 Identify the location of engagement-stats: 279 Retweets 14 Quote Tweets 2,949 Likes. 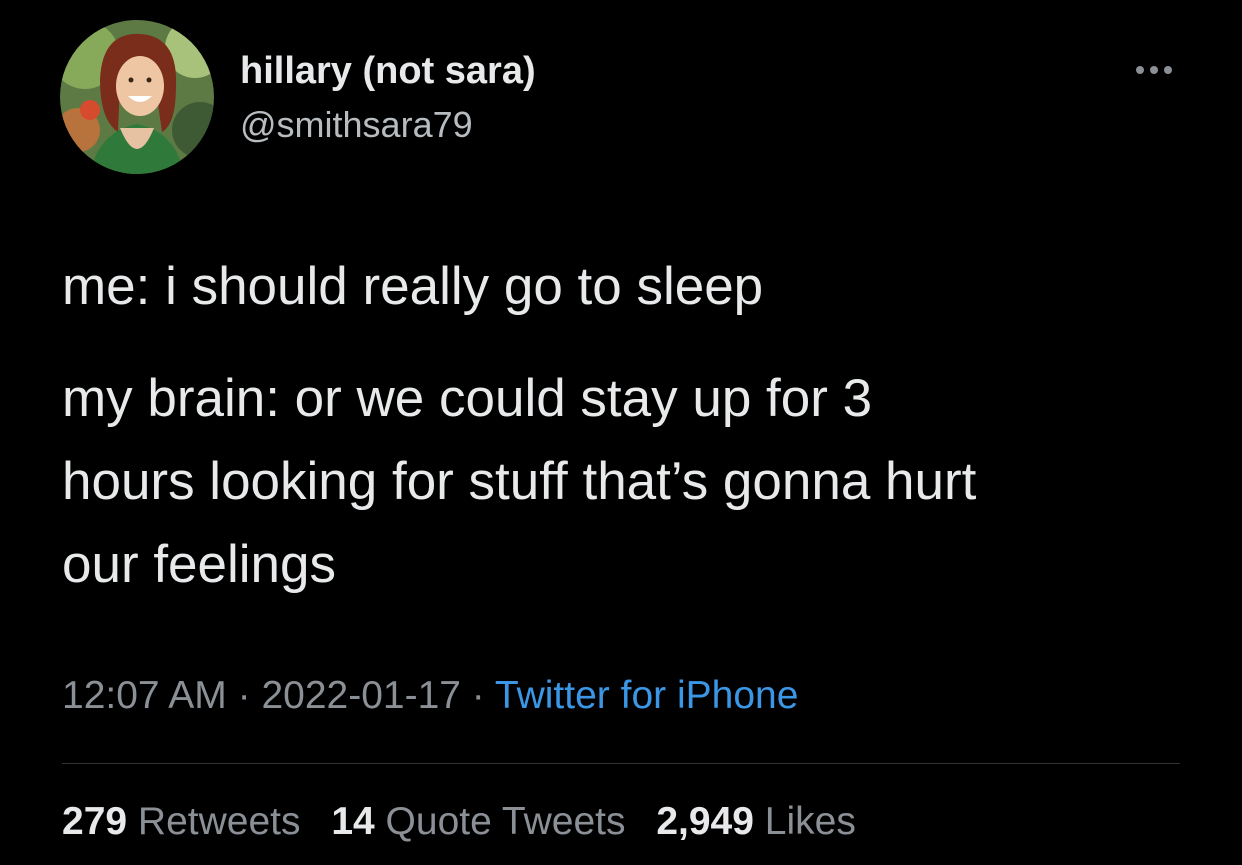
(469, 822).